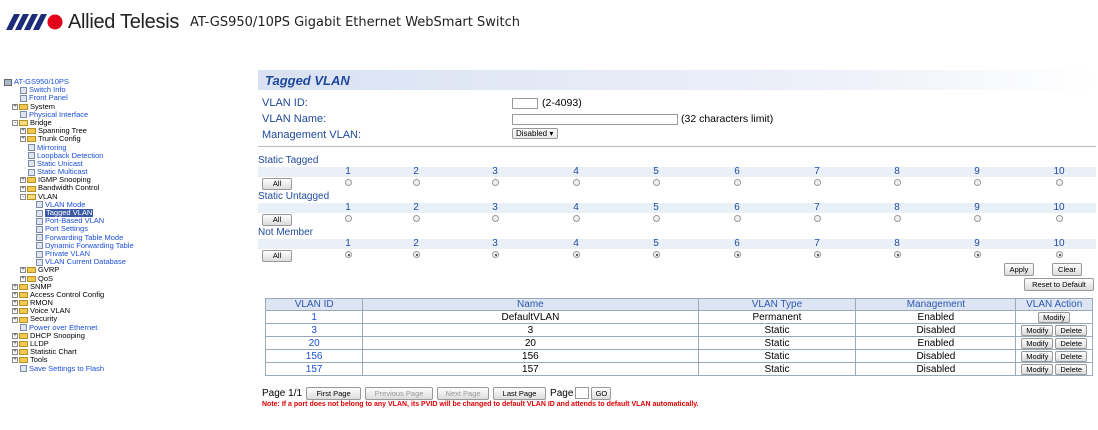 This screenshot has height=430, width=1098. Describe the element at coordinates (525, 103) in the screenshot. I see `vlan-id-input` at that location.